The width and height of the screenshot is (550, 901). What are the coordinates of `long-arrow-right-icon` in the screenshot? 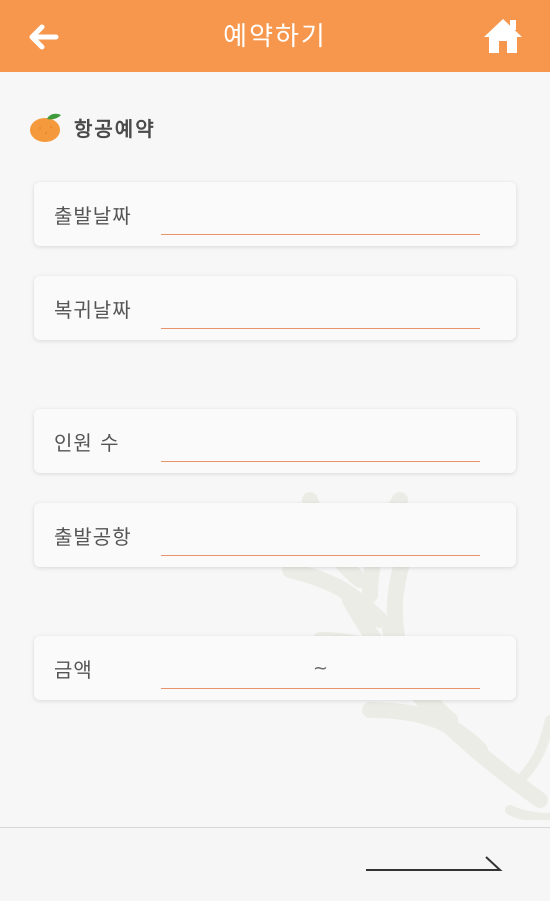 It's located at (434, 863).